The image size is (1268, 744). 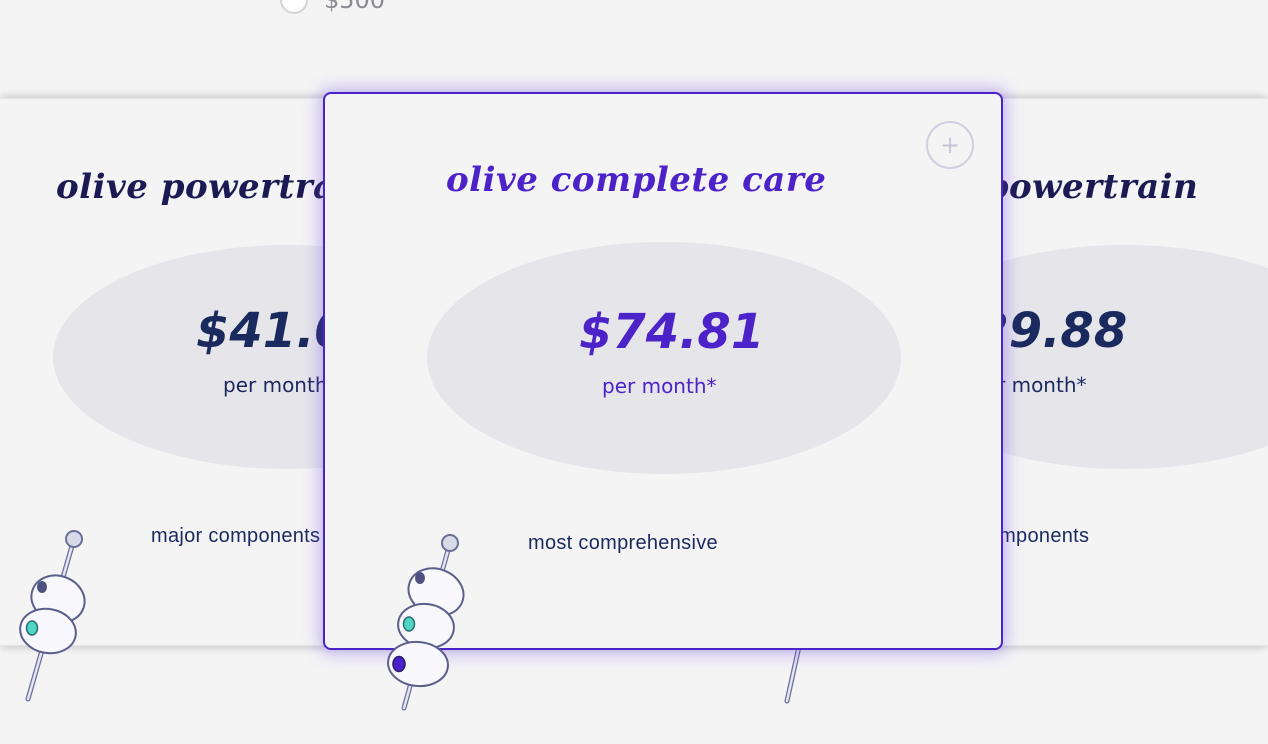 I want to click on deductible-radio, so click(x=294, y=7).